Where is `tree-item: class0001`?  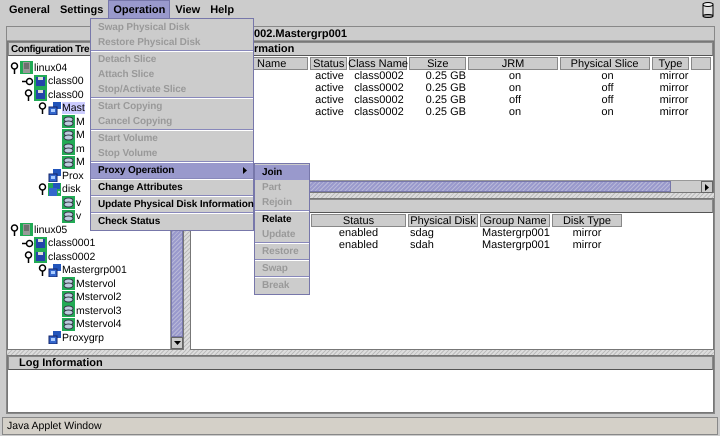 tree-item: class0001 is located at coordinates (72, 243).